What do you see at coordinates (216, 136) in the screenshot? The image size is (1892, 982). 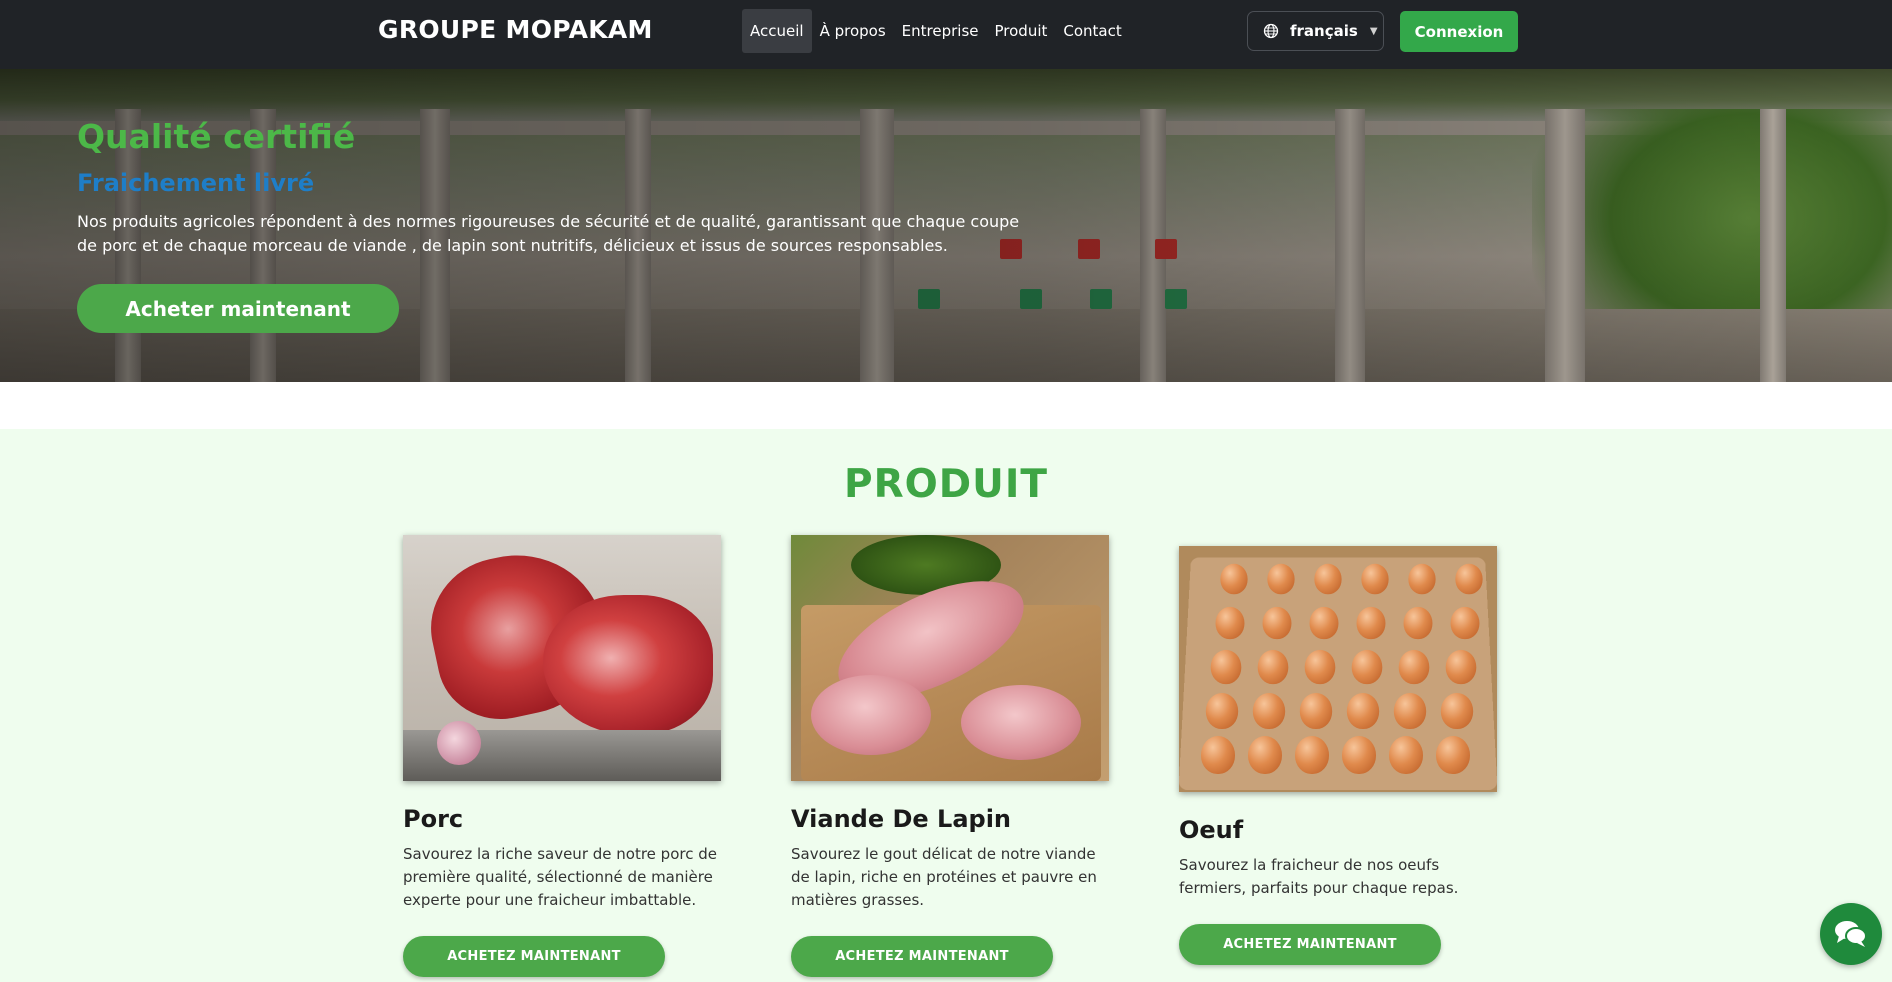 I see `hero-title: Qualité certifié` at bounding box center [216, 136].